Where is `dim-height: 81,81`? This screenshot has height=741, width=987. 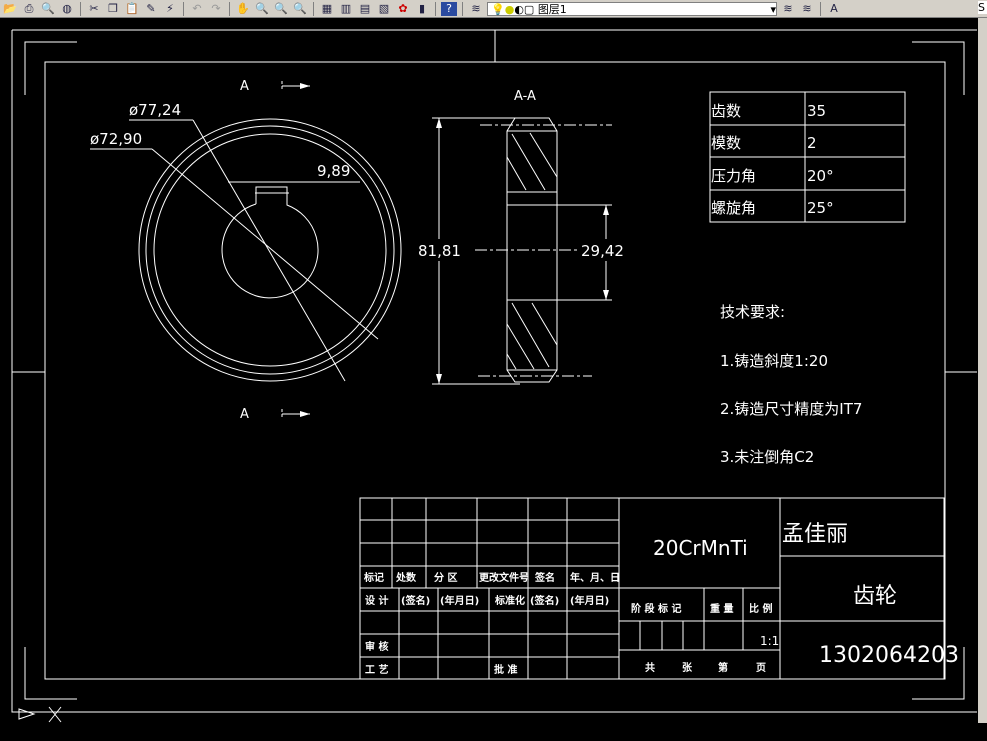
dim-height: 81,81 is located at coordinates (439, 251).